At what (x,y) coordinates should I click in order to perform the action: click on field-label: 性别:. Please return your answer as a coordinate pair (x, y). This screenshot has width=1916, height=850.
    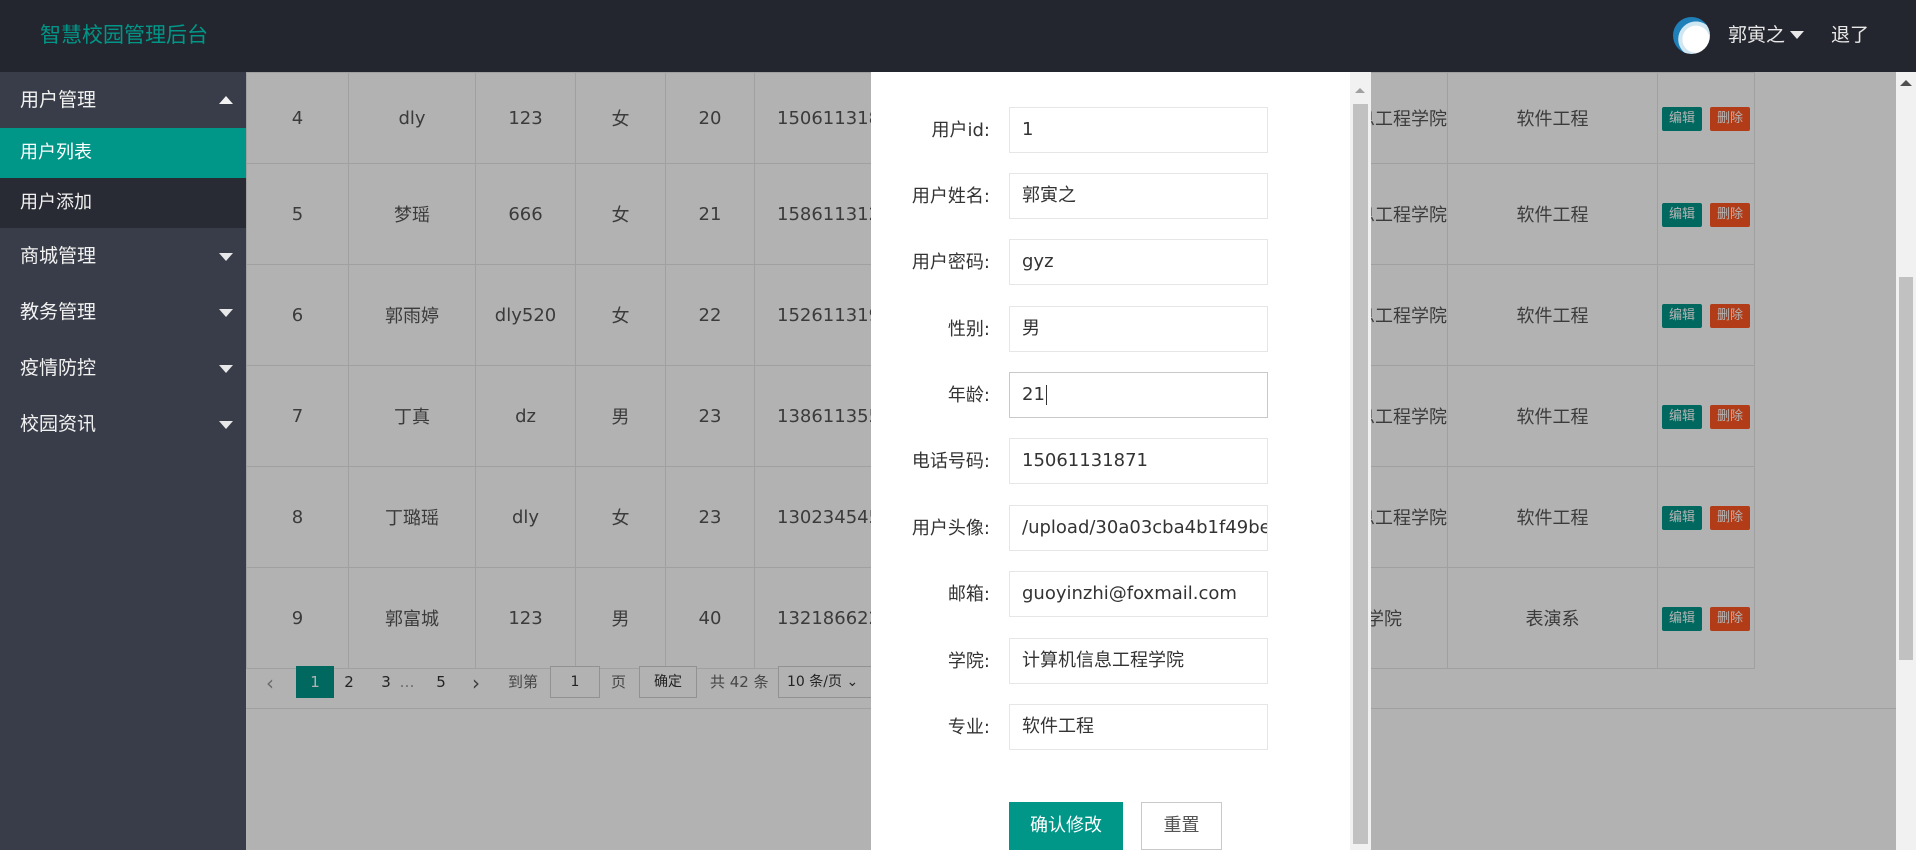
    Looking at the image, I should click on (968, 329).